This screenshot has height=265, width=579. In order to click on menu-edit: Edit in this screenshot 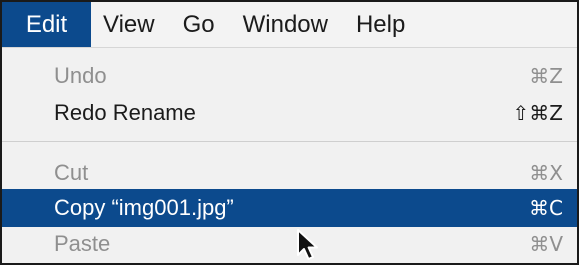, I will do `click(46, 24)`.